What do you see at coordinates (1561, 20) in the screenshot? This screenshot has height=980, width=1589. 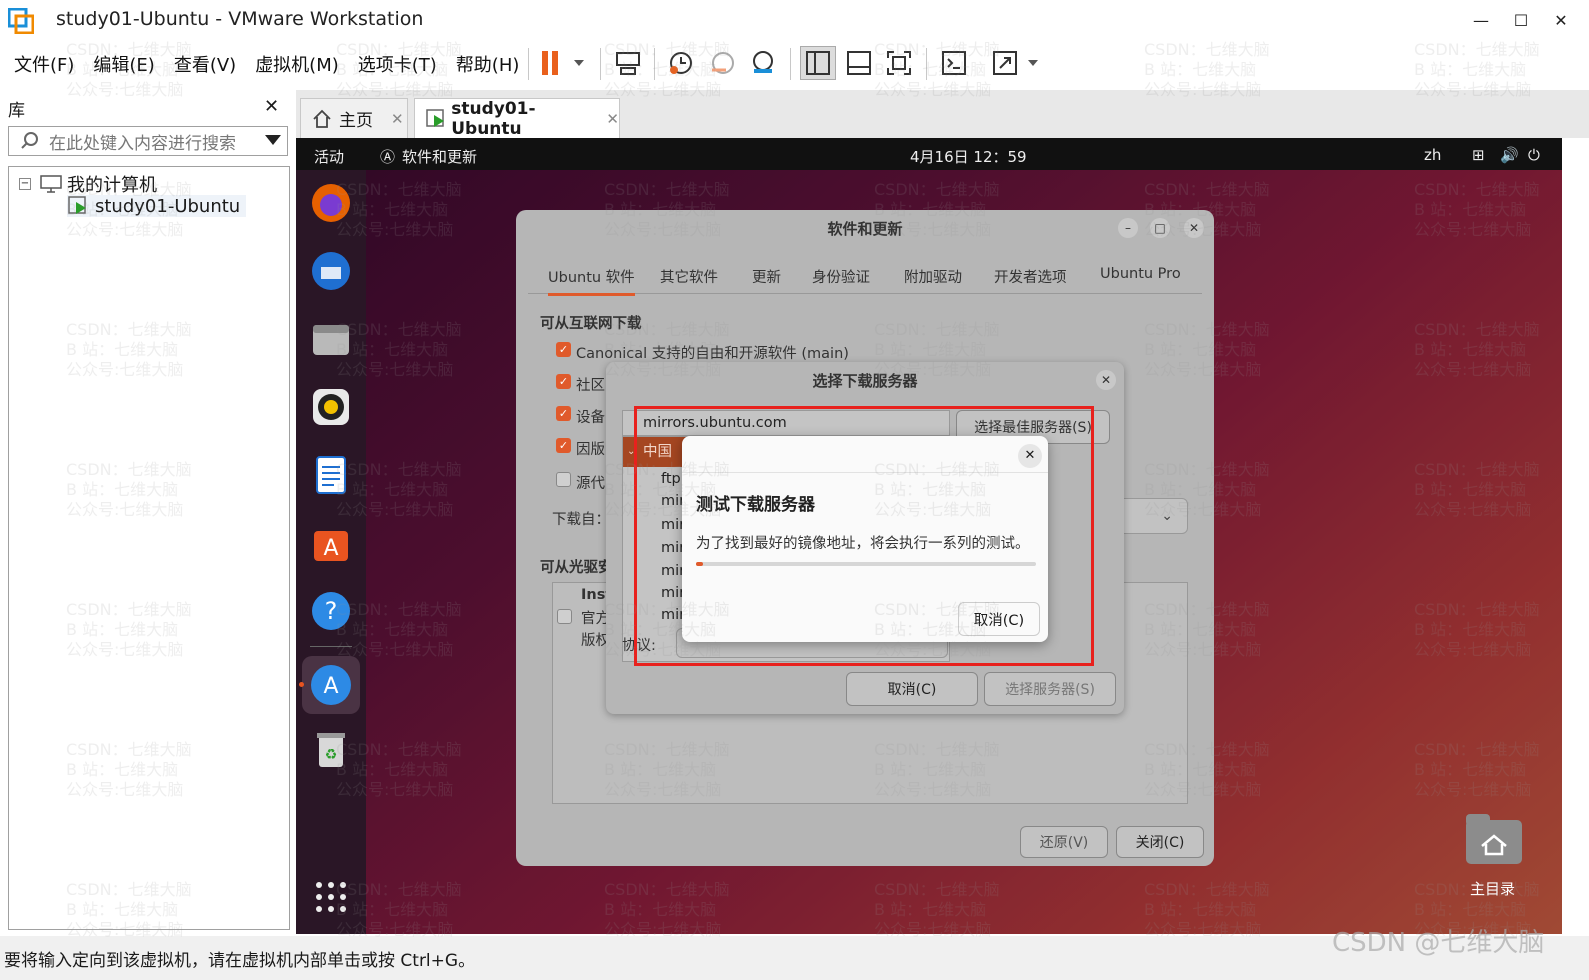 I see `close-window-button: ✕` at bounding box center [1561, 20].